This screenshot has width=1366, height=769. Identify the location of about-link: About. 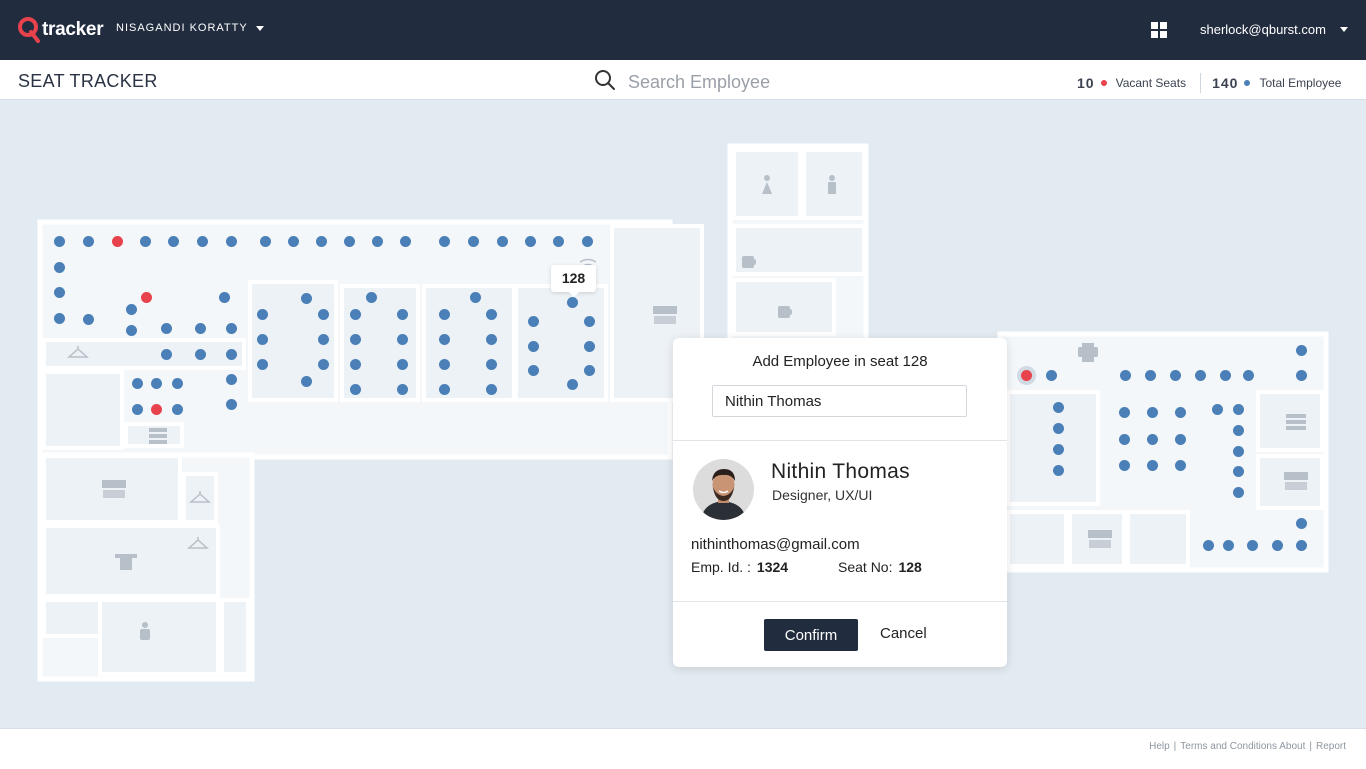
(1292, 746).